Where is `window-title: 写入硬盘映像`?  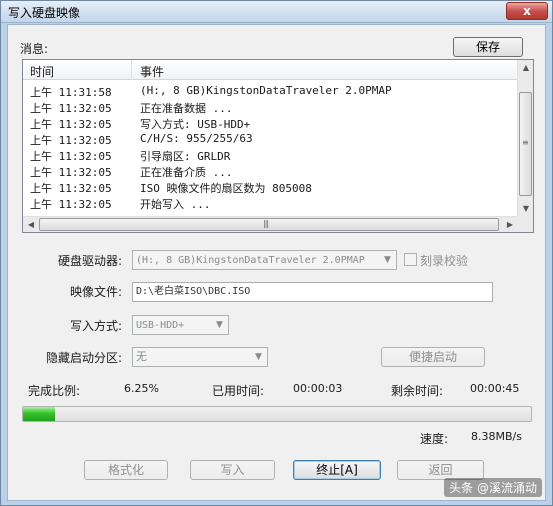
window-title: 写入硬盘映像 is located at coordinates (44, 13).